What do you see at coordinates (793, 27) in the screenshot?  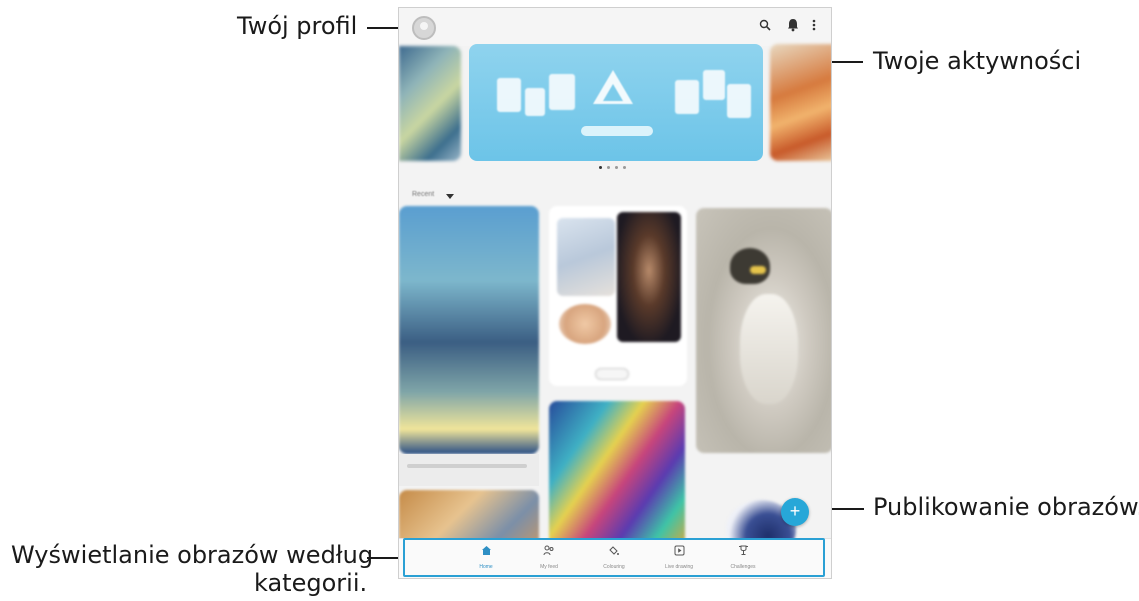 I see `bell-icon` at bounding box center [793, 27].